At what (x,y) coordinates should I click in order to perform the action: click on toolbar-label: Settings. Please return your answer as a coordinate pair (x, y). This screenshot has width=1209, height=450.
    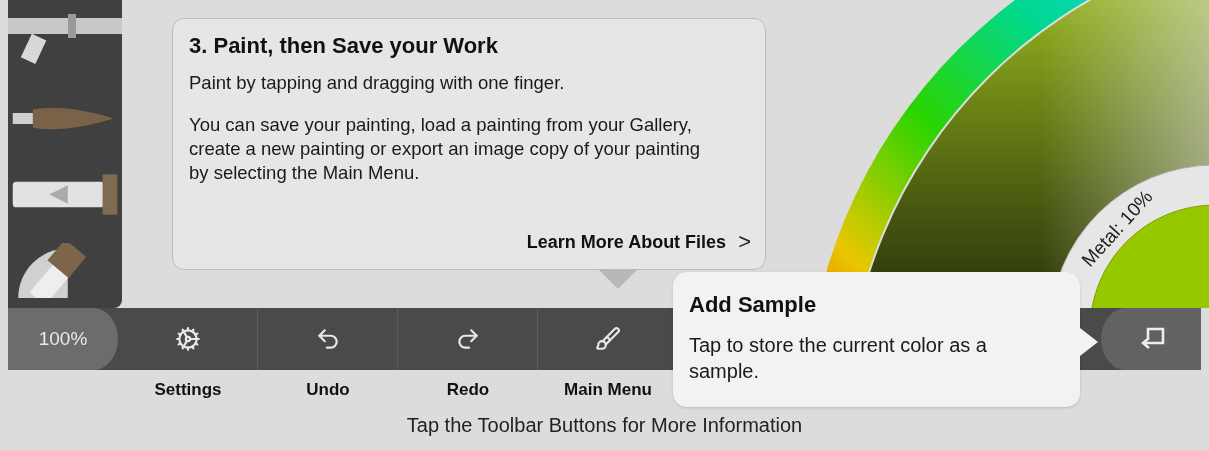
    Looking at the image, I should click on (188, 390).